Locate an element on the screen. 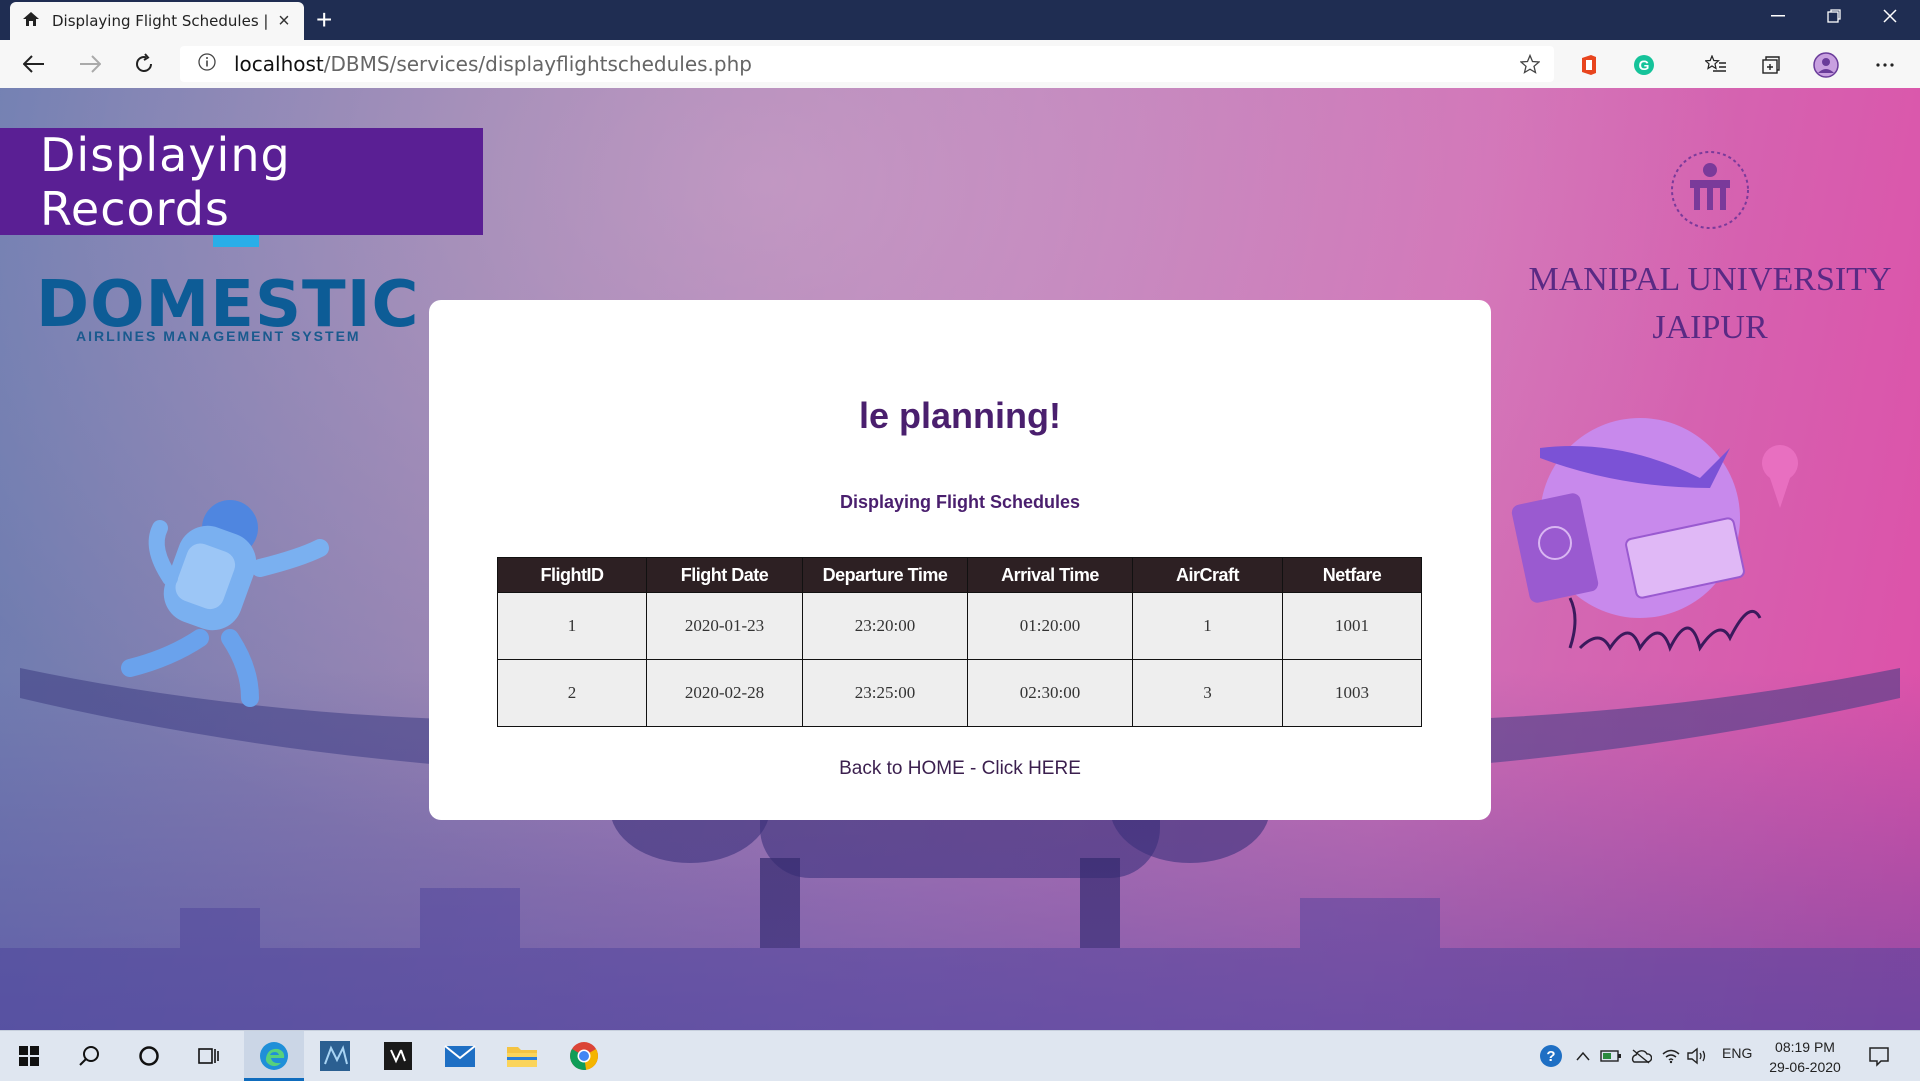  brand-tagline: AIRLINES MANAGEMENT SYSTEM is located at coordinates (218, 336).